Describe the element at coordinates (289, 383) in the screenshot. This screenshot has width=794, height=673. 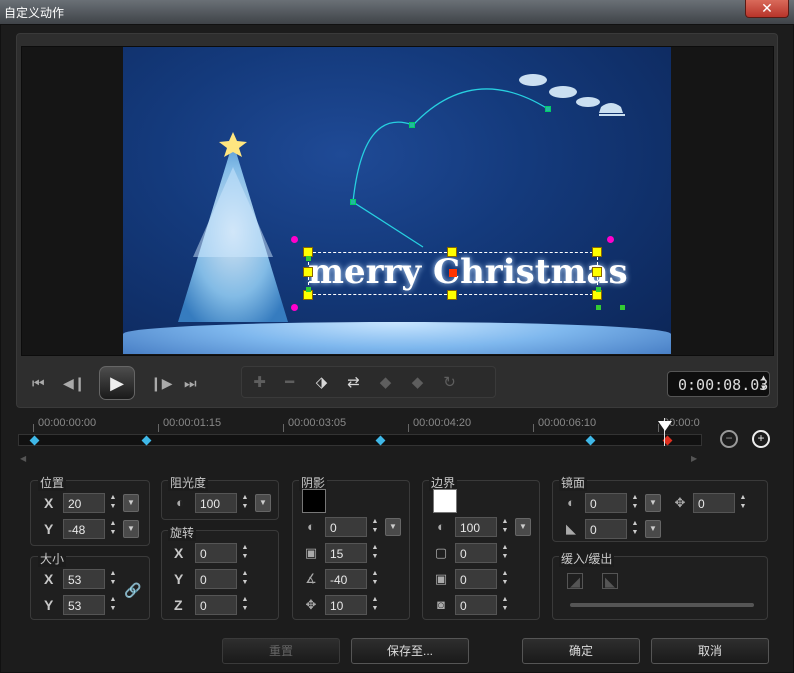
I see `remove-keyframe-icon: ━` at that location.